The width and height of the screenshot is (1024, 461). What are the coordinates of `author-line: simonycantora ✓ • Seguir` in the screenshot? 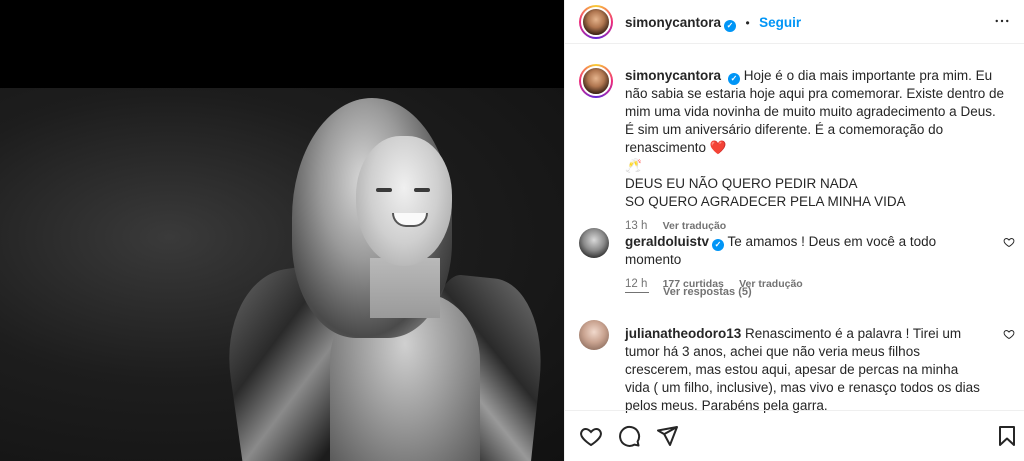 It's located at (713, 23).